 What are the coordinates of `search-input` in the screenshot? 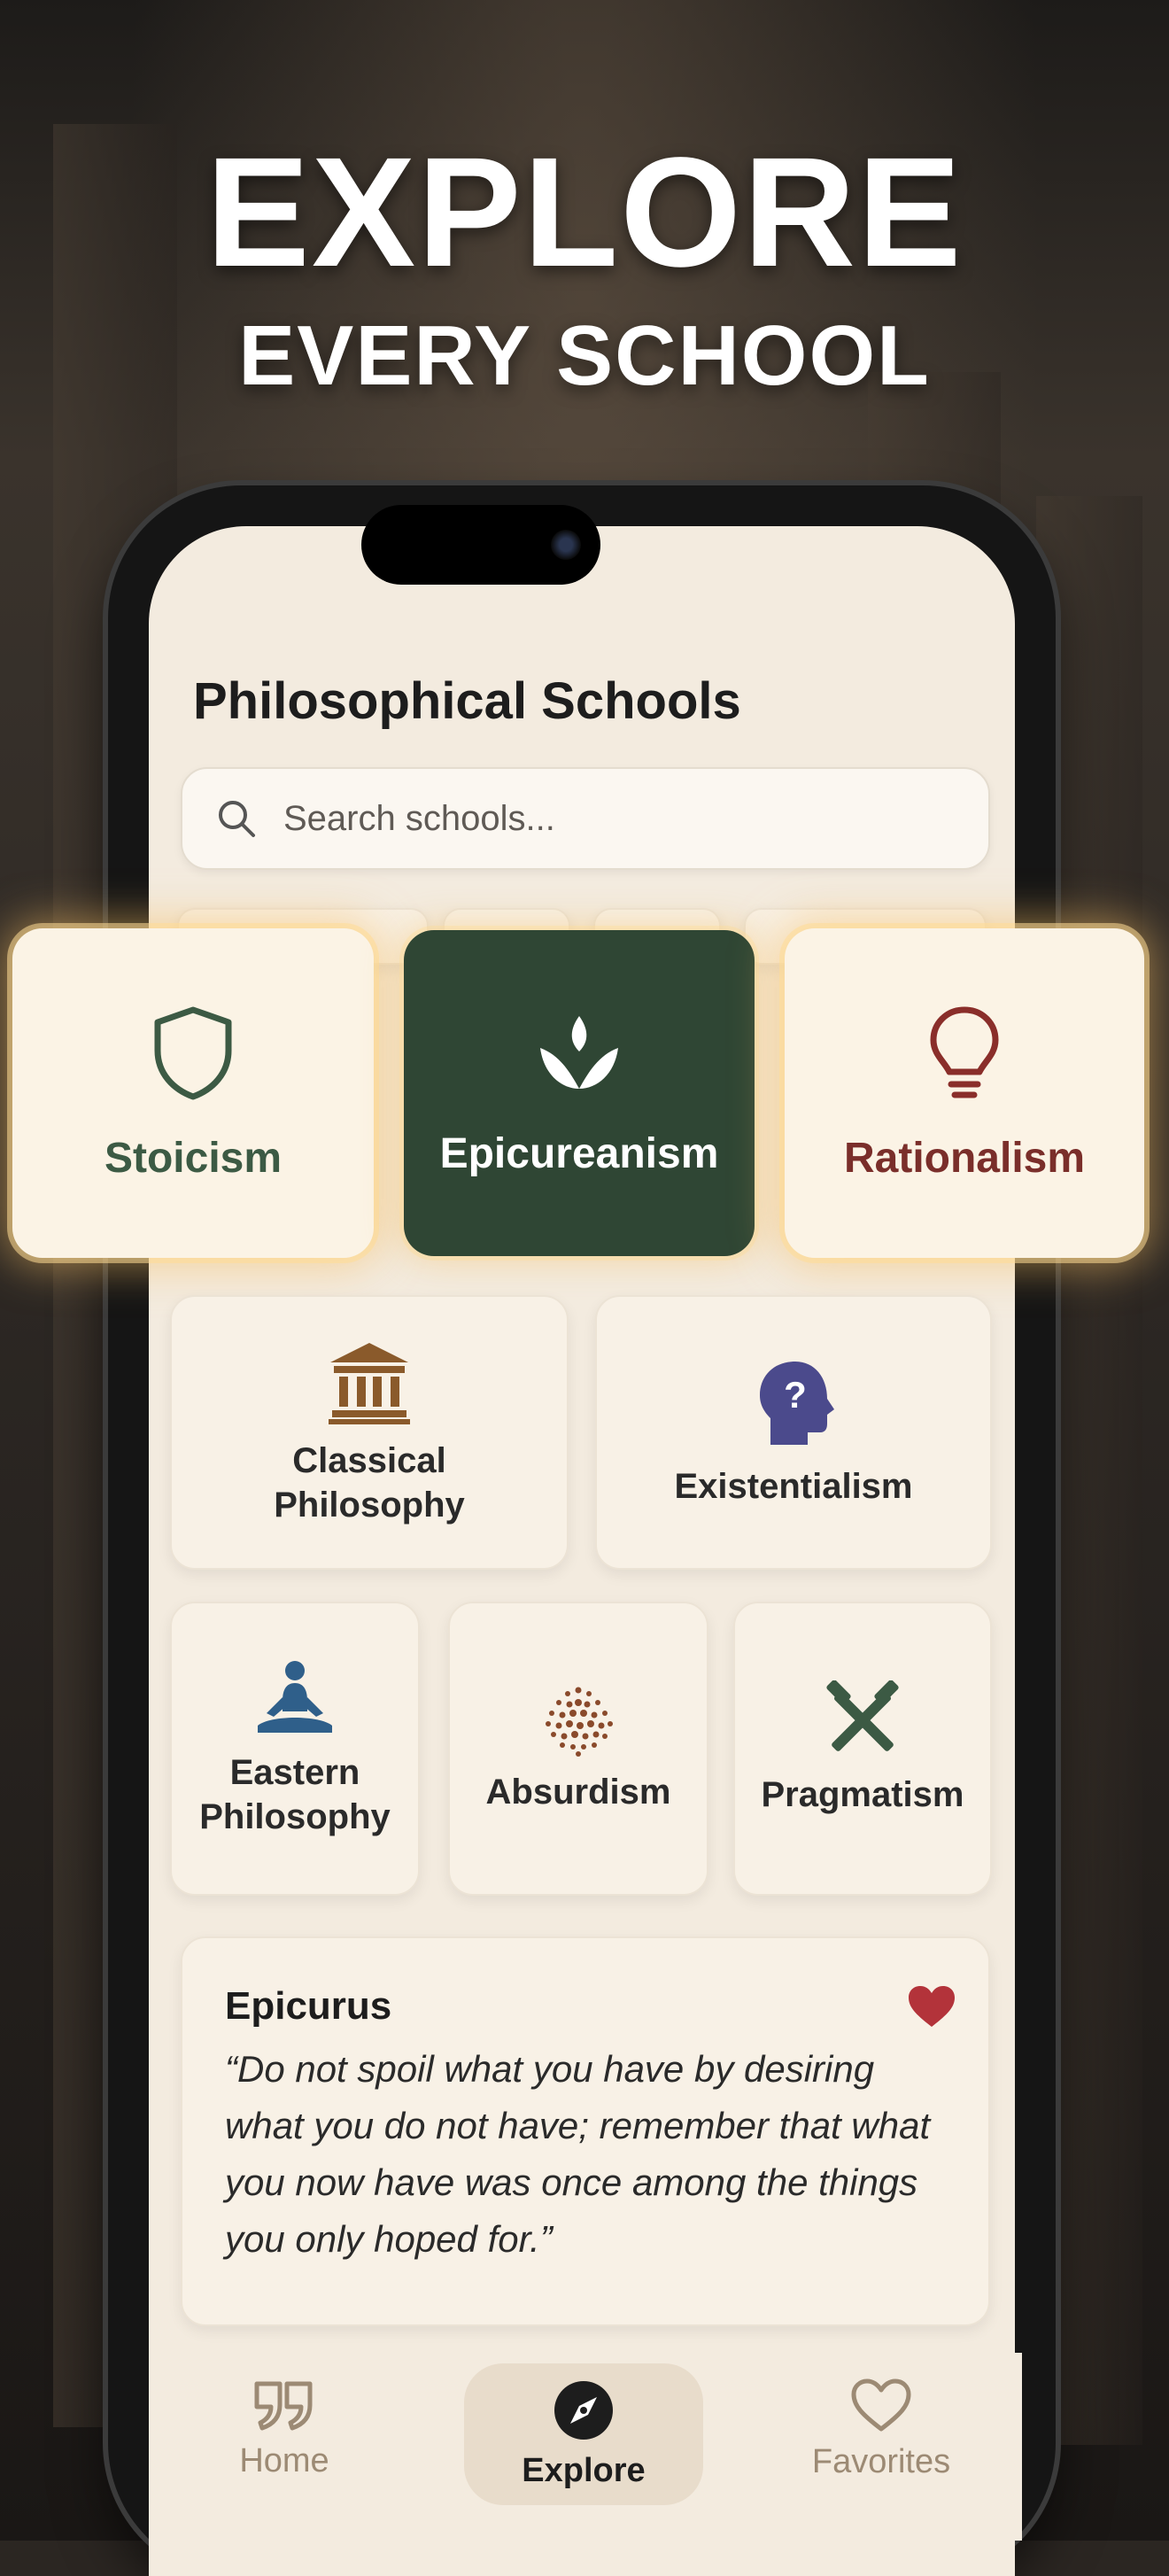 It's located at (620, 818).